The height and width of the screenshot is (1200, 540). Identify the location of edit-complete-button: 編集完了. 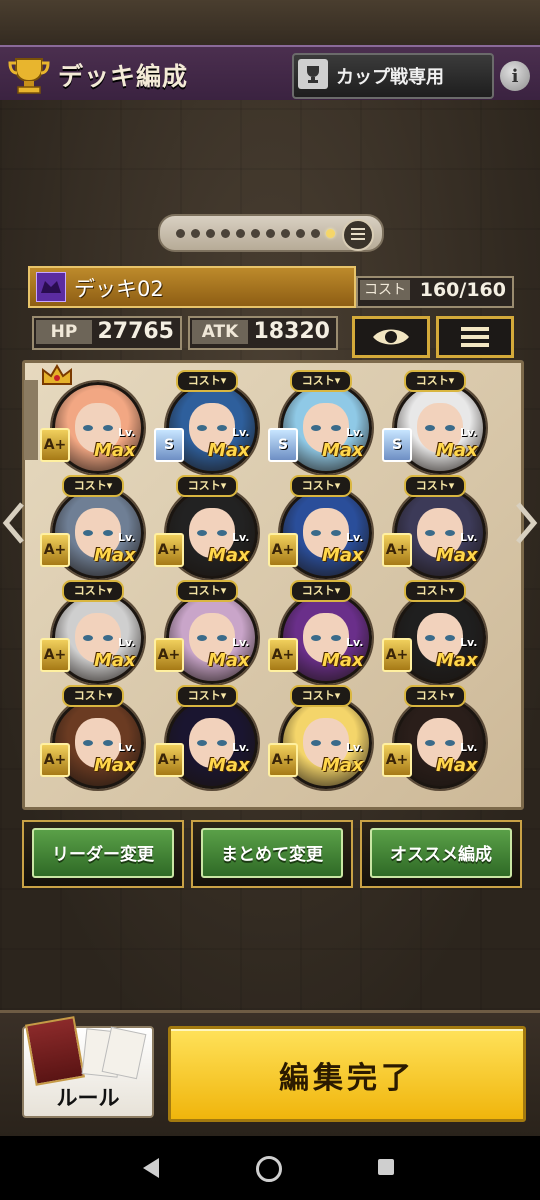
(347, 1074).